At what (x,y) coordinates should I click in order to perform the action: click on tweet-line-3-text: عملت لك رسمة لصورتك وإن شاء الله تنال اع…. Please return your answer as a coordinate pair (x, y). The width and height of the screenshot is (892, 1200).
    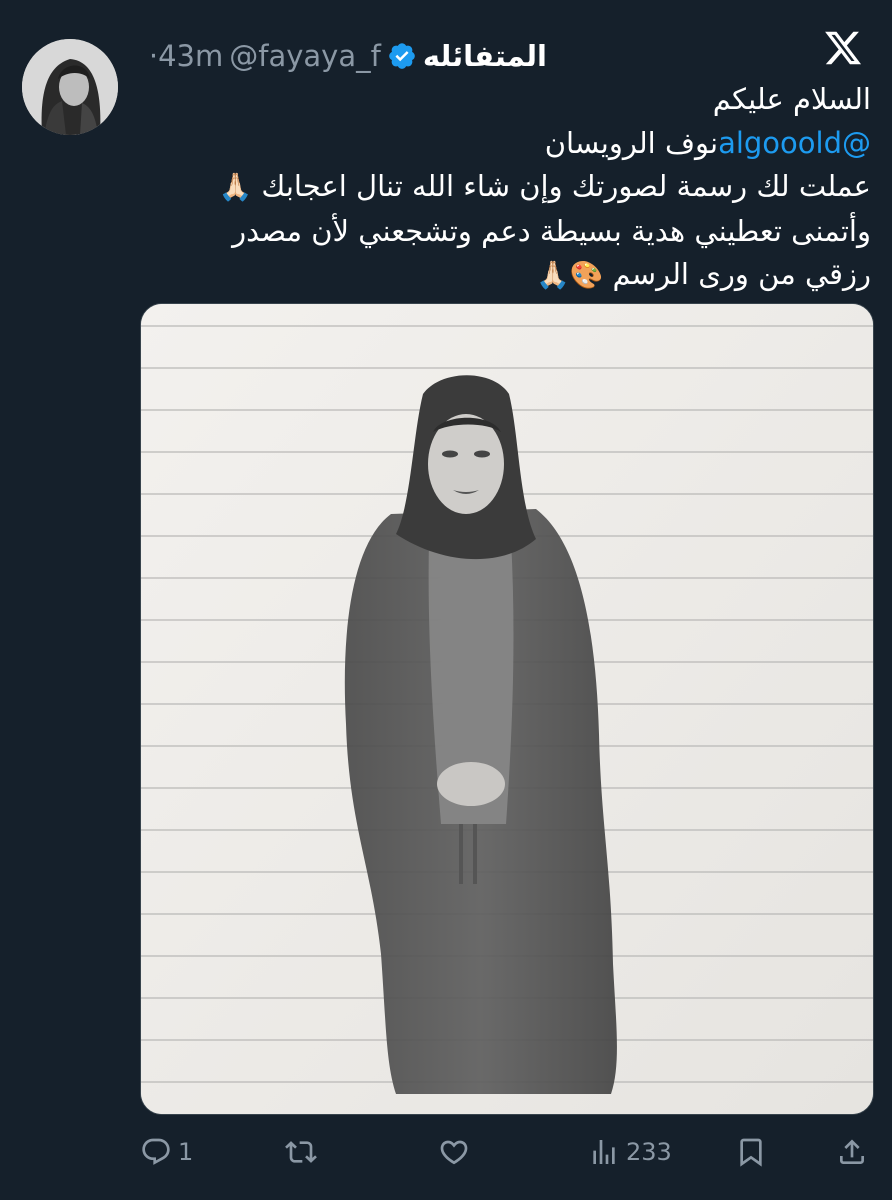
    Looking at the image, I should click on (566, 186).